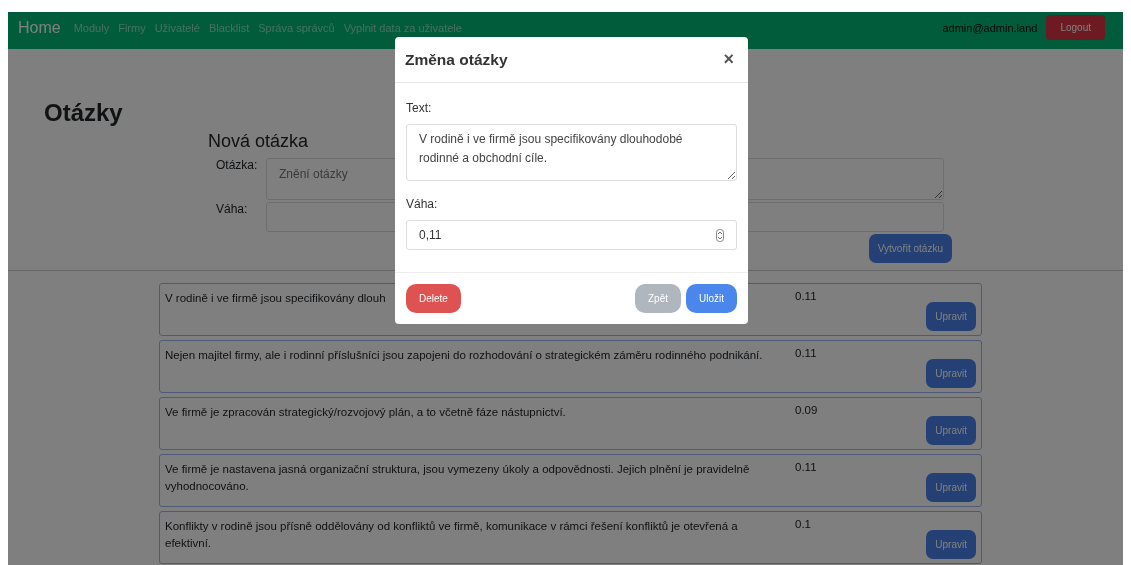 This screenshot has height=565, width=1131. Describe the element at coordinates (275, 298) in the screenshot. I see `question-text: V rodině i ve firmě jsou specifikovány dlouh` at that location.